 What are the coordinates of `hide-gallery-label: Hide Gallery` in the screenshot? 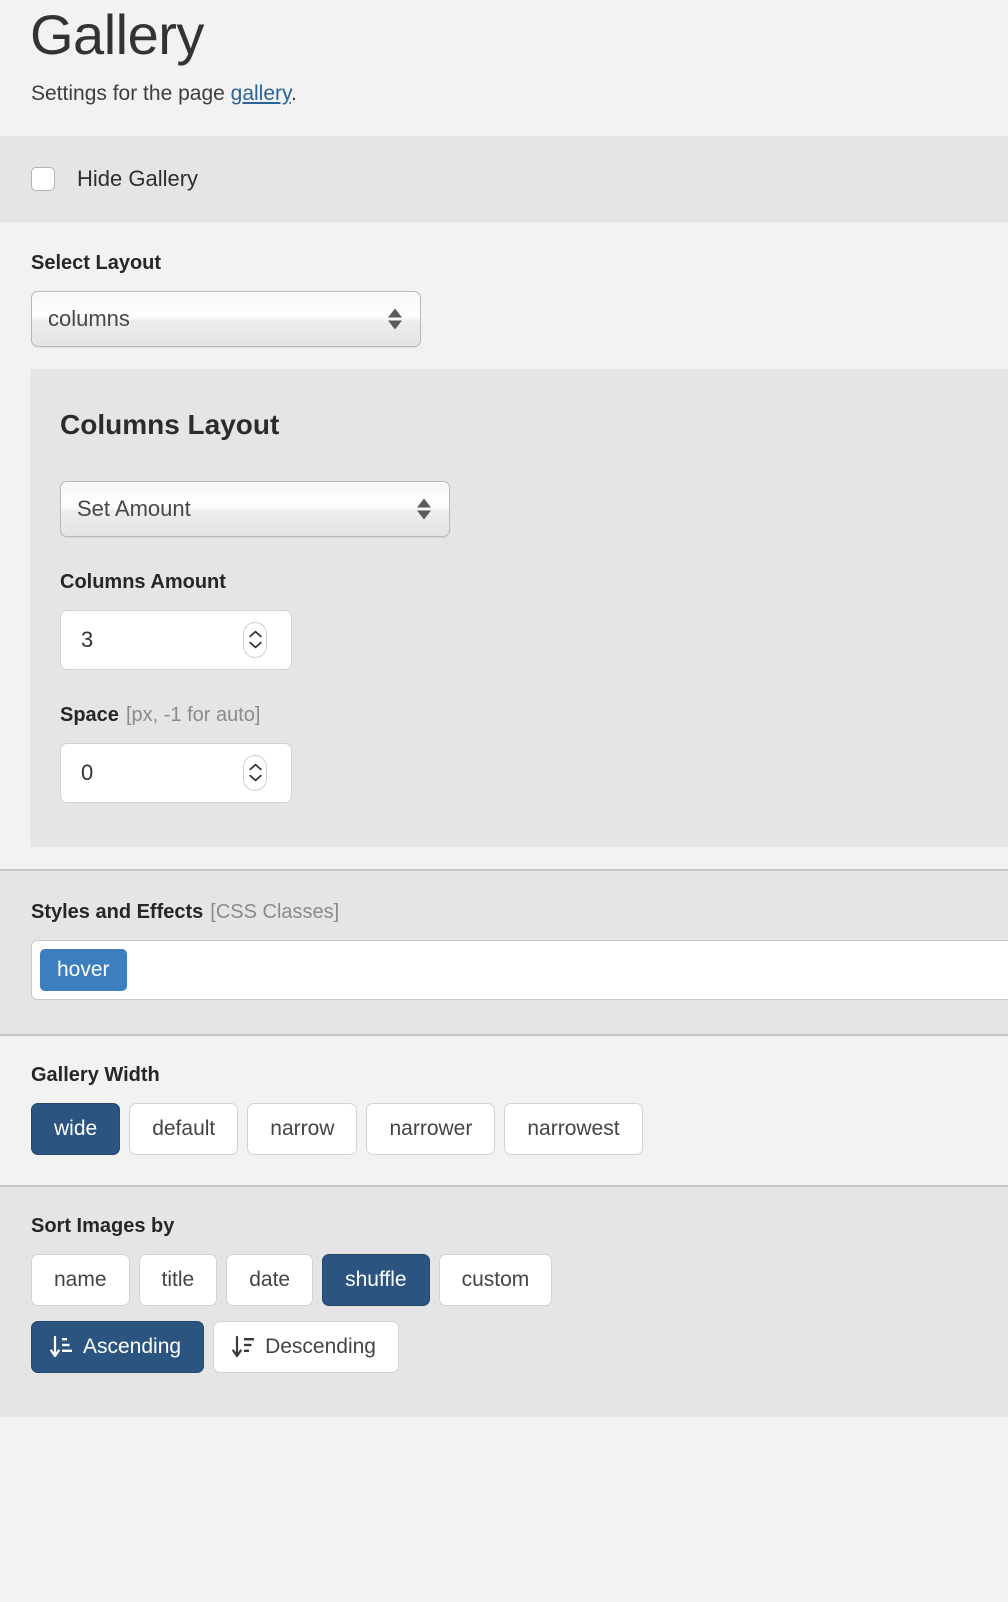 It's located at (138, 178).